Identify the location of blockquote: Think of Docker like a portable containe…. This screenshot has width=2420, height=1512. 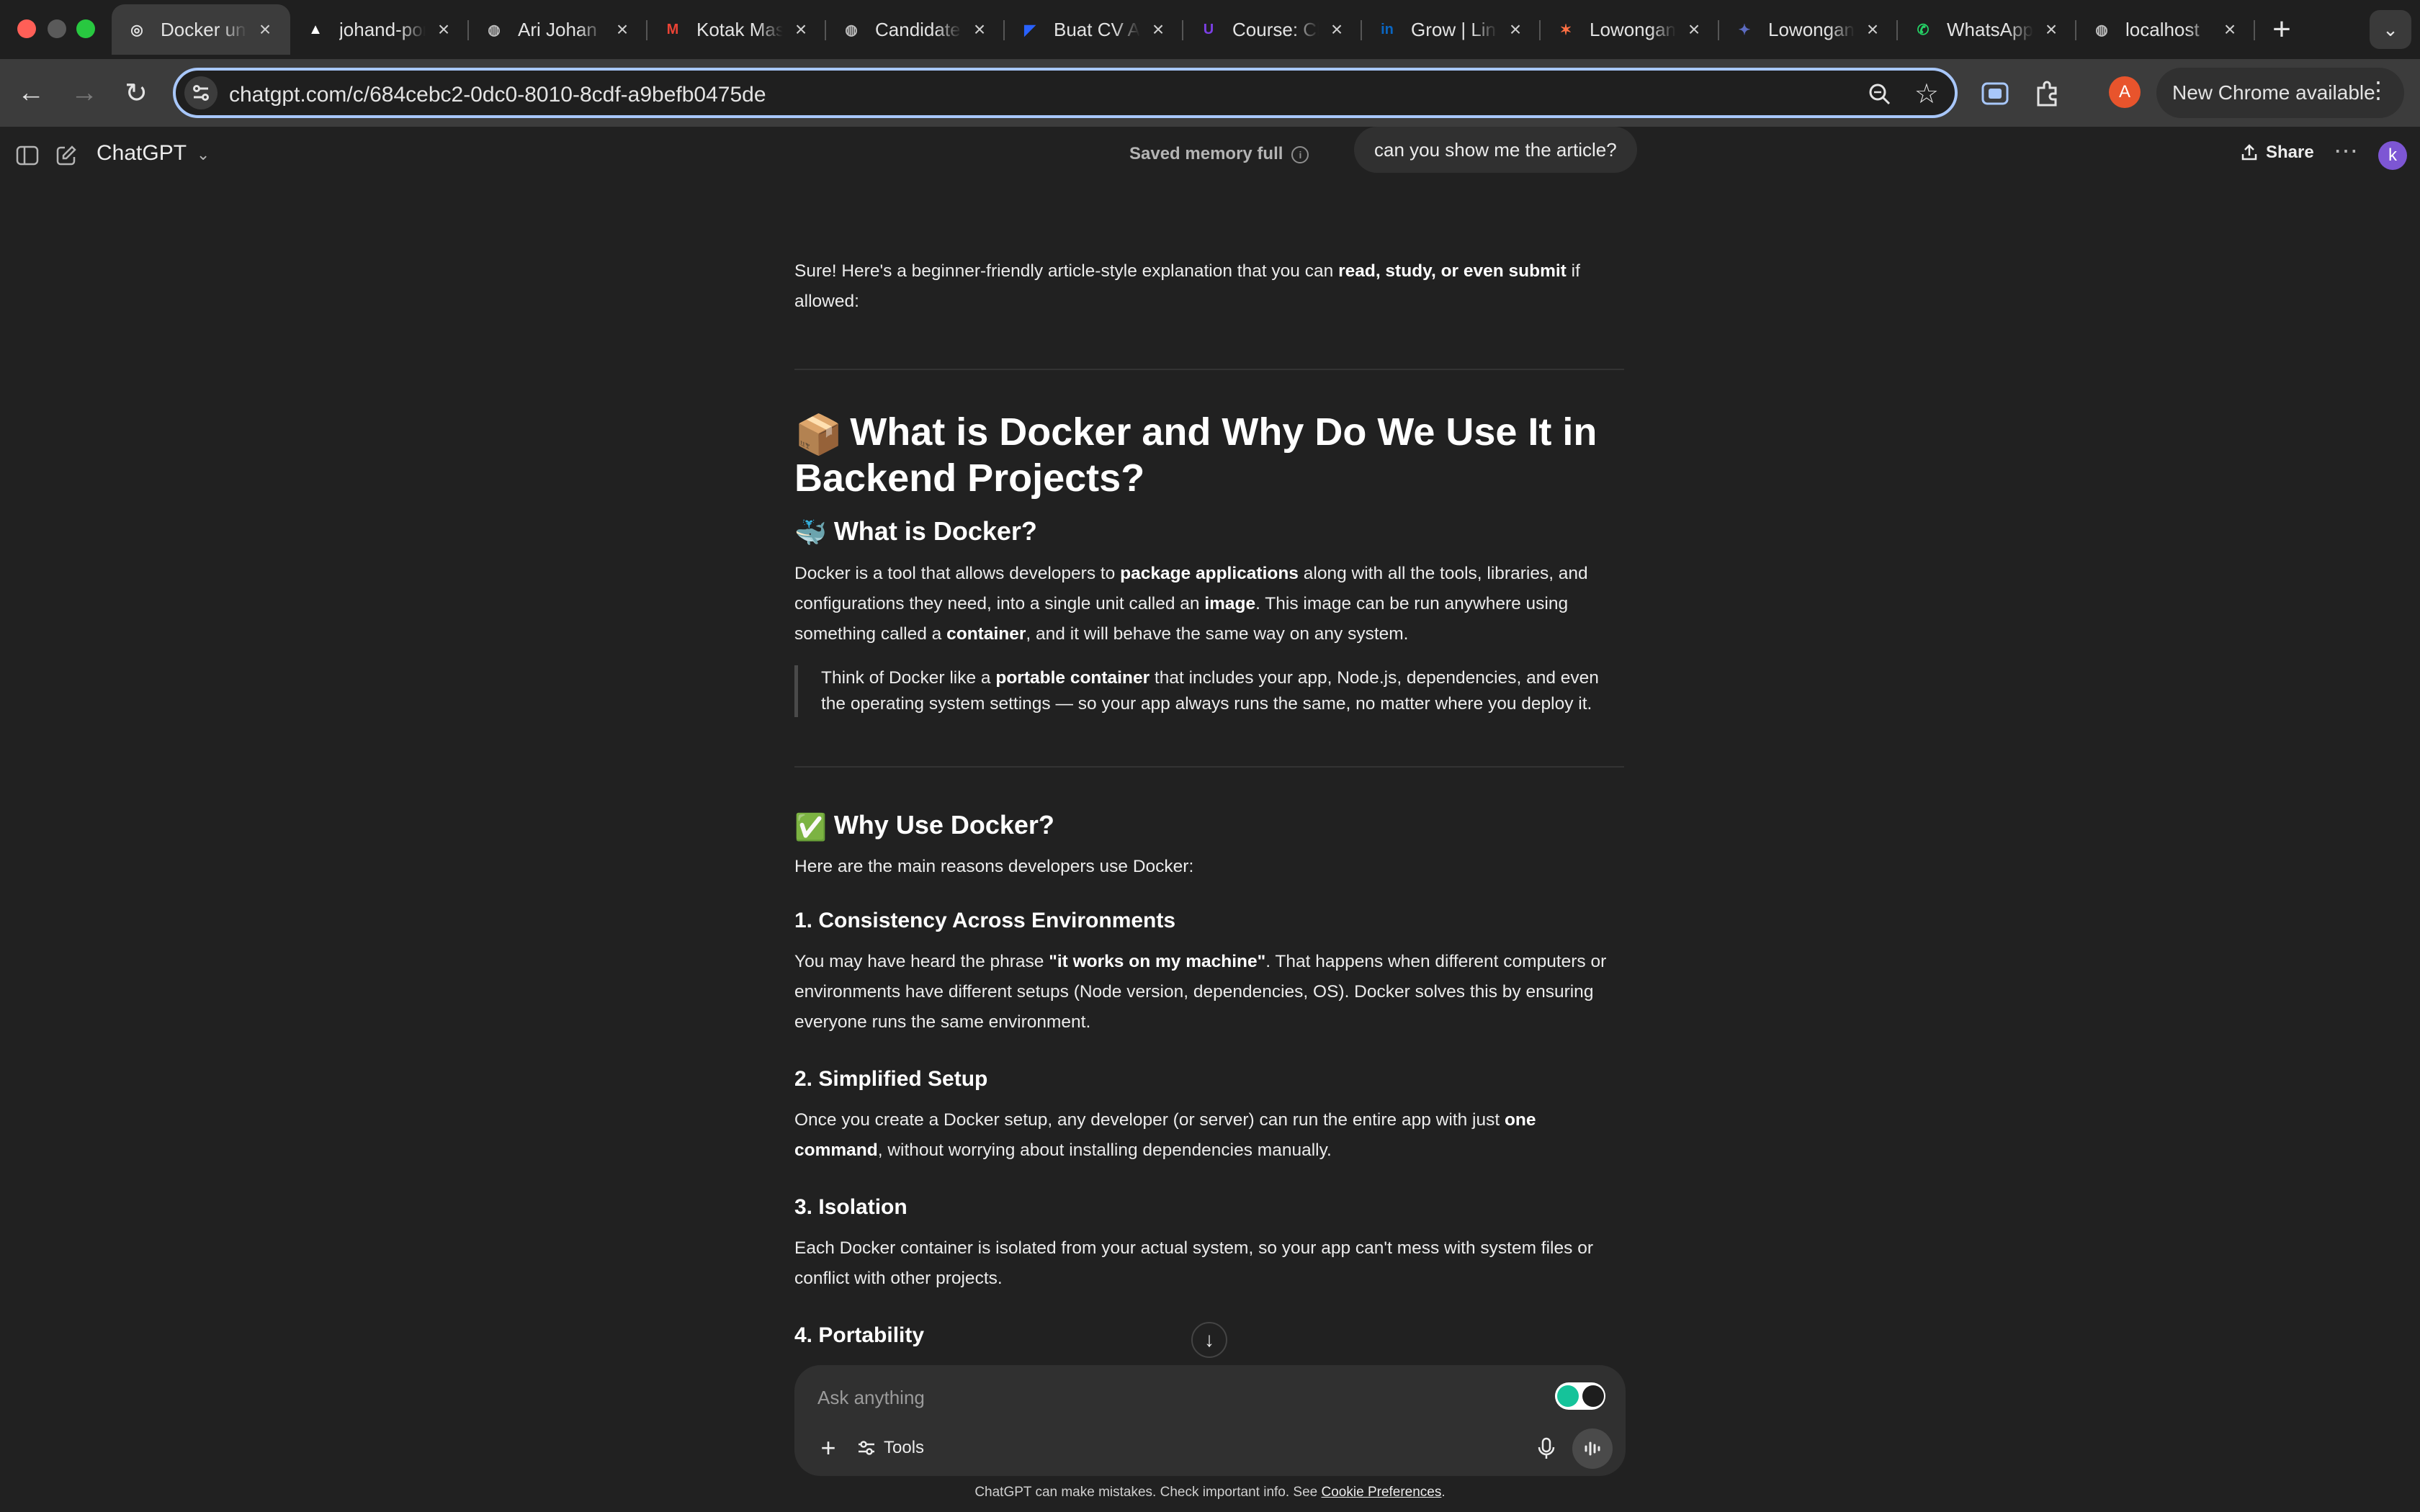
(1209, 691).